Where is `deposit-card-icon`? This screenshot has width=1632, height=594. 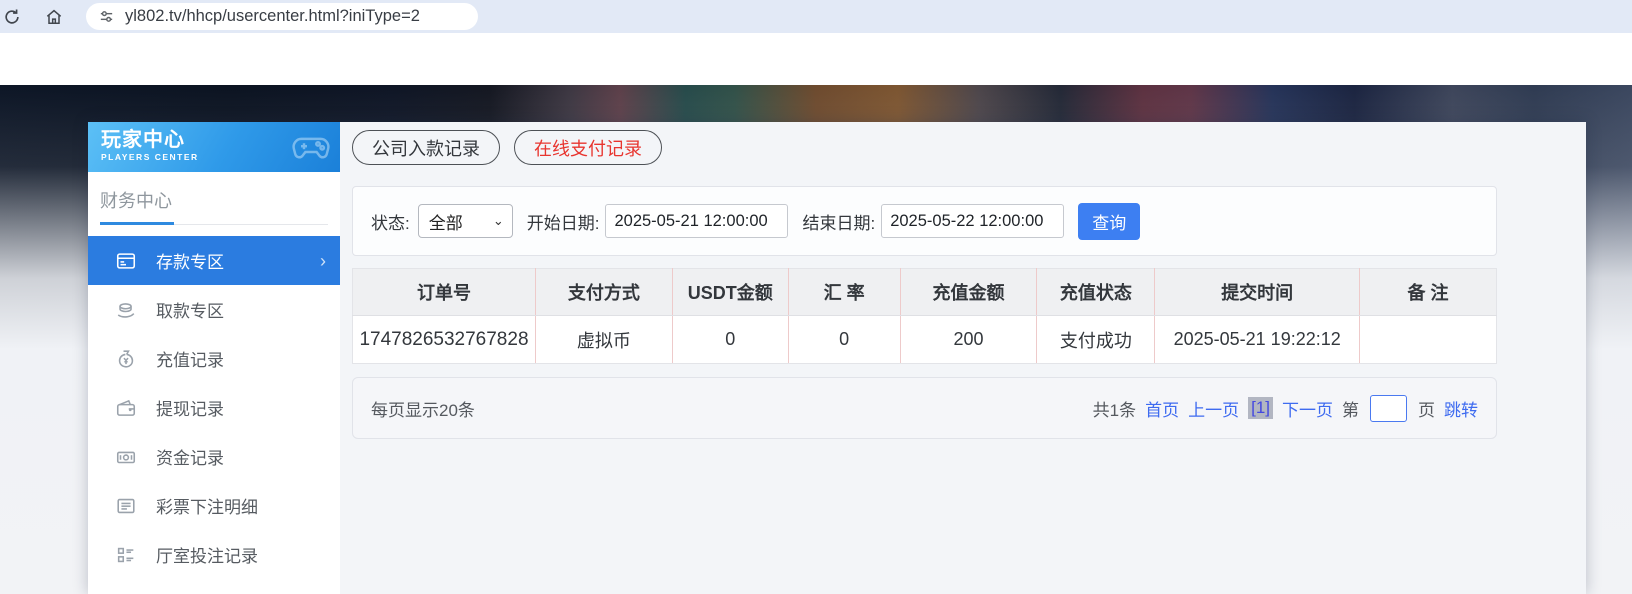 deposit-card-icon is located at coordinates (126, 261).